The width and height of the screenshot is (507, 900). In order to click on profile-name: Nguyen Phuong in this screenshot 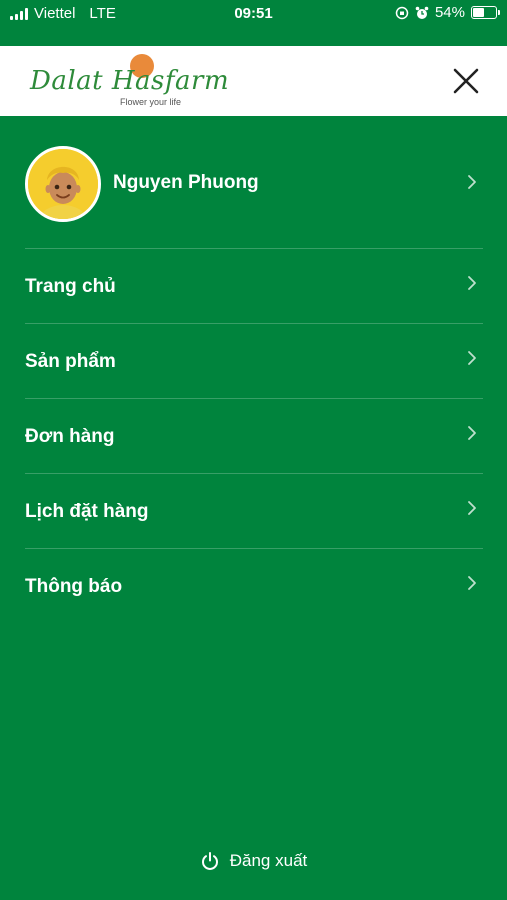, I will do `click(186, 182)`.